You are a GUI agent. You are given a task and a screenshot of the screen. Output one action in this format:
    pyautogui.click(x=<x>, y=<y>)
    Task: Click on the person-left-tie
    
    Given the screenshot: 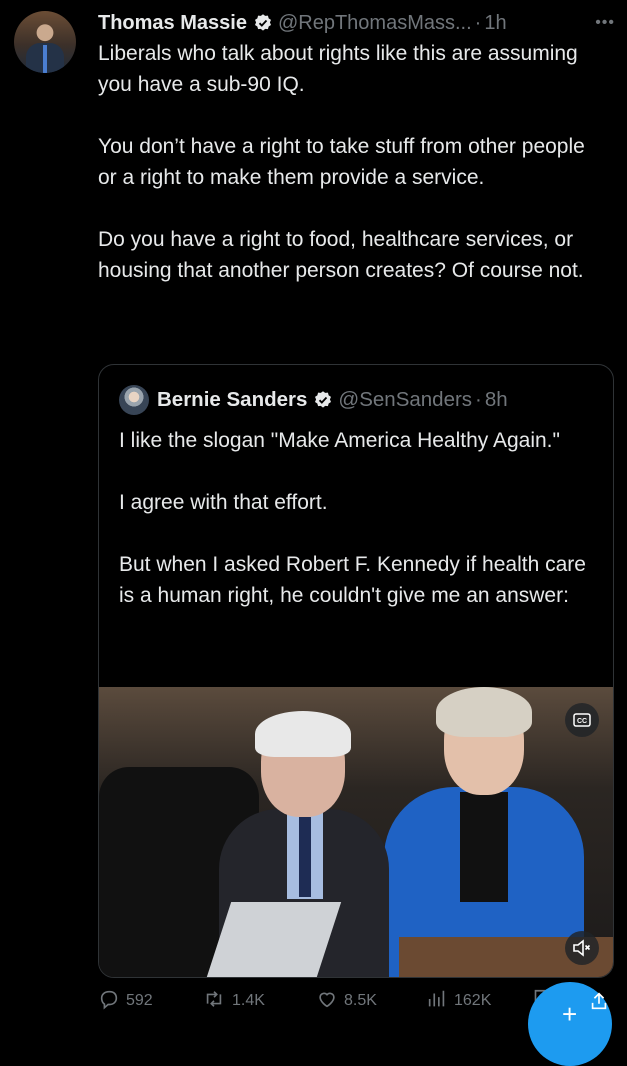 What is the action you would take?
    pyautogui.click(x=305, y=857)
    